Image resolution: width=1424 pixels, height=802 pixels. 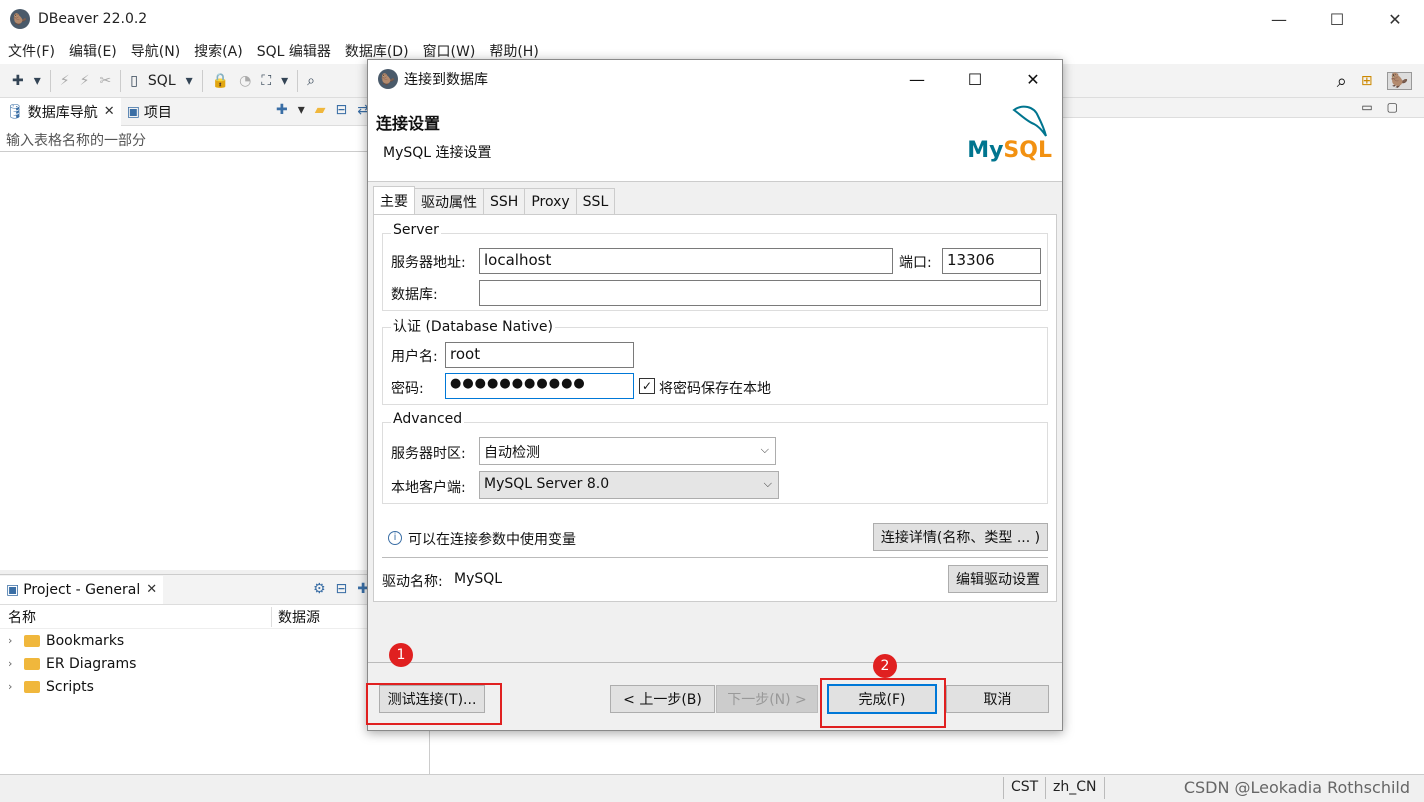 I want to click on server-group: Server 服务器地址: localhost 端口: 13306 数据库:, so click(x=715, y=266).